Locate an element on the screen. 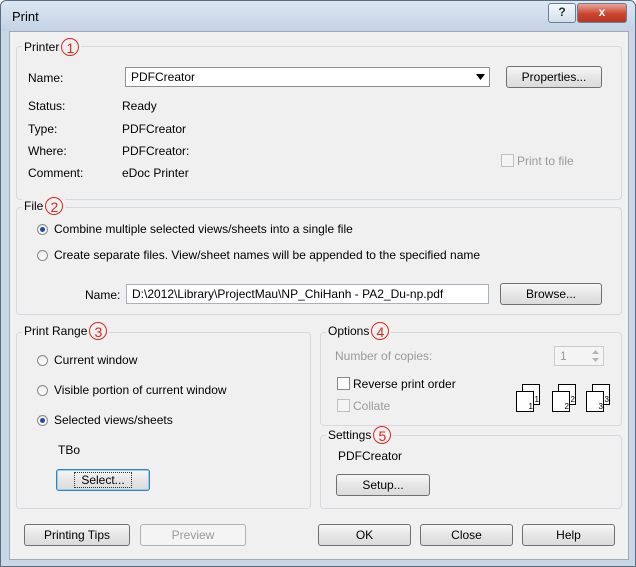  settings-legend-label: Settings is located at coordinates (350, 435).